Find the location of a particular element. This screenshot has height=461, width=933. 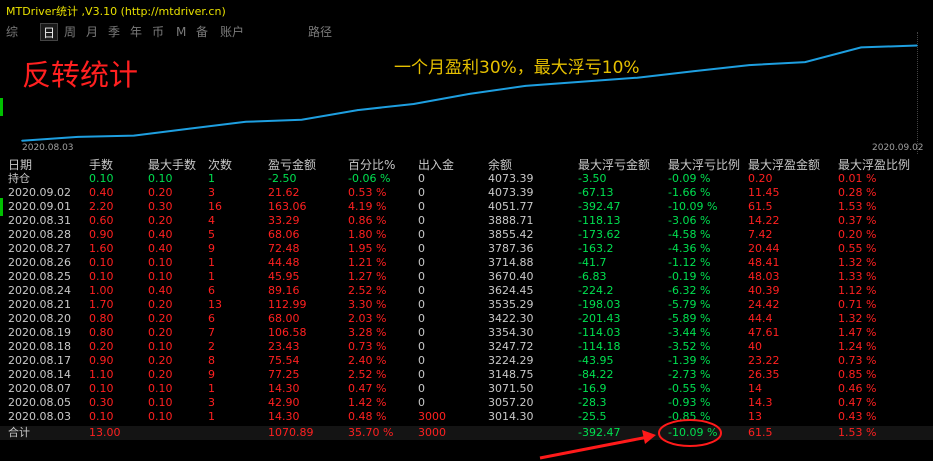

chart-end-date: 2020.09.02 is located at coordinates (898, 148).